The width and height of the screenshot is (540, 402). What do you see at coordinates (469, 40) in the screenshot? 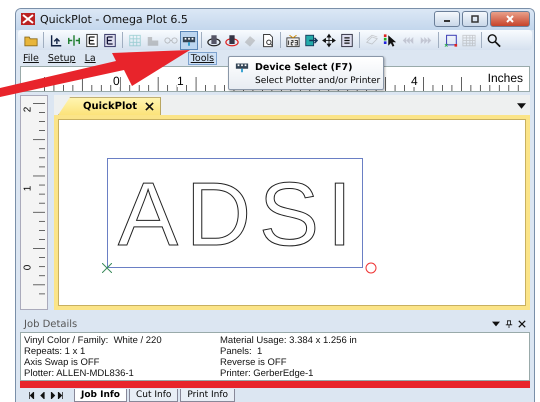
I see `table-icon` at bounding box center [469, 40].